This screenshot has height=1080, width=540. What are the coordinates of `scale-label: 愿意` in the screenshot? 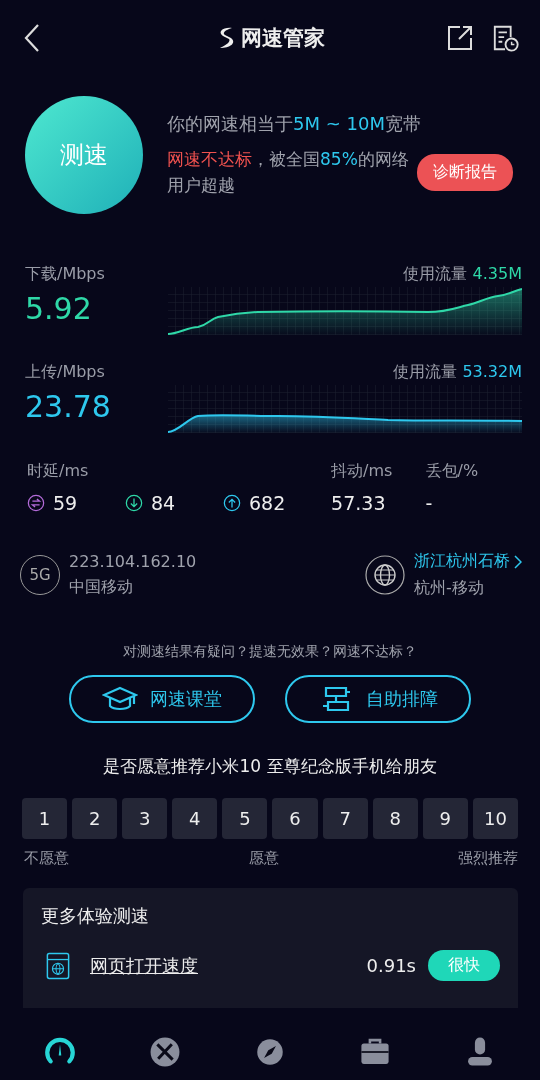 It's located at (263, 858).